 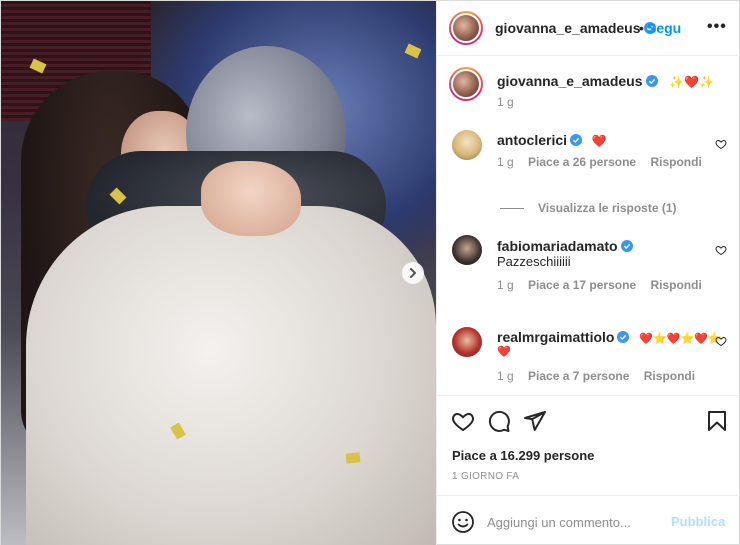 What do you see at coordinates (599, 141) in the screenshot?
I see `comment-text: ❤️` at bounding box center [599, 141].